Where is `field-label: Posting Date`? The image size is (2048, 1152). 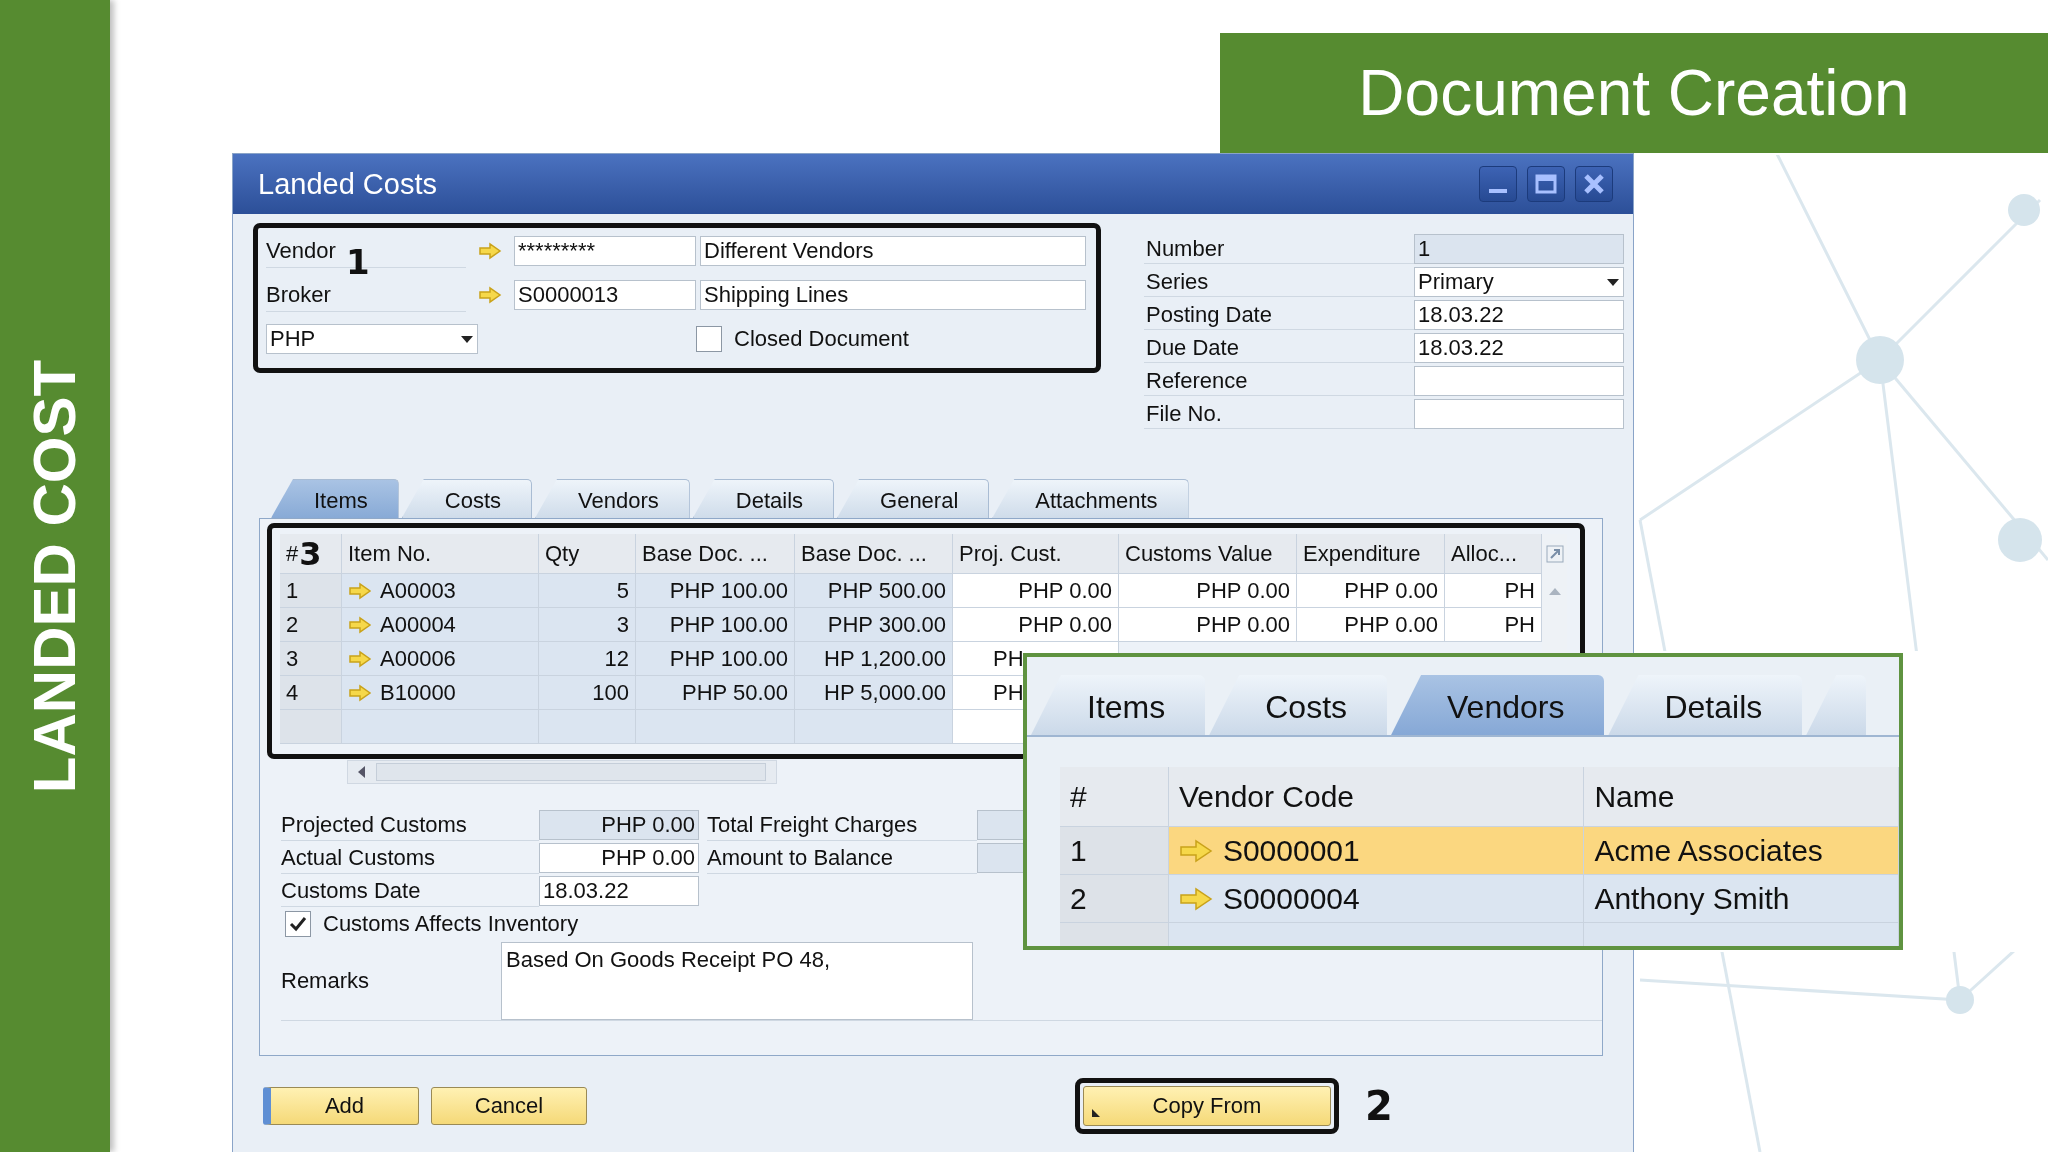
field-label: Posting Date is located at coordinates (1279, 315).